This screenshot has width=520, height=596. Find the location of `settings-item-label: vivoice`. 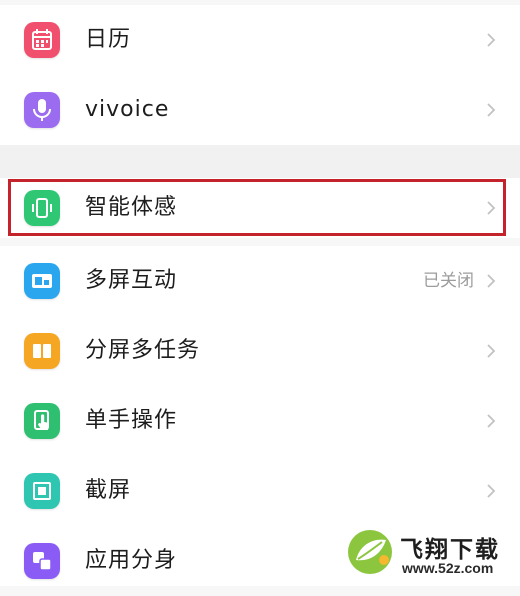

settings-item-label: vivoice is located at coordinates (127, 109).